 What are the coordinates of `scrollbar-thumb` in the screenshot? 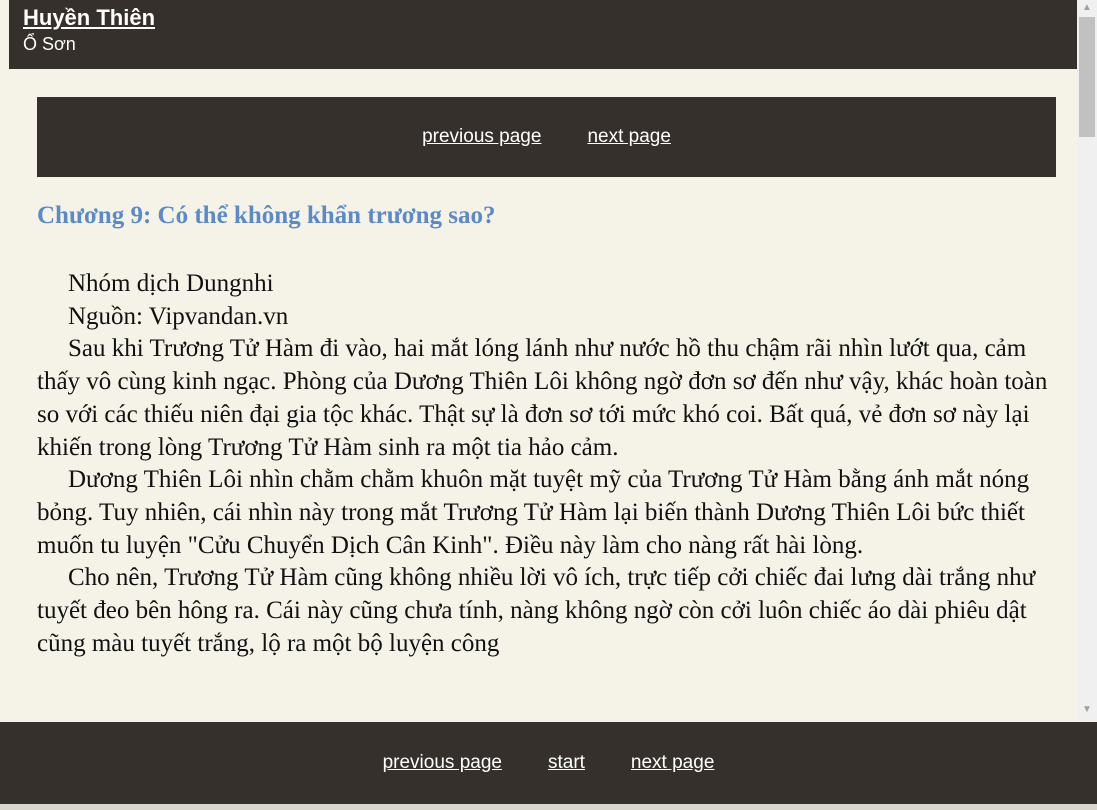 It's located at (1087, 77).